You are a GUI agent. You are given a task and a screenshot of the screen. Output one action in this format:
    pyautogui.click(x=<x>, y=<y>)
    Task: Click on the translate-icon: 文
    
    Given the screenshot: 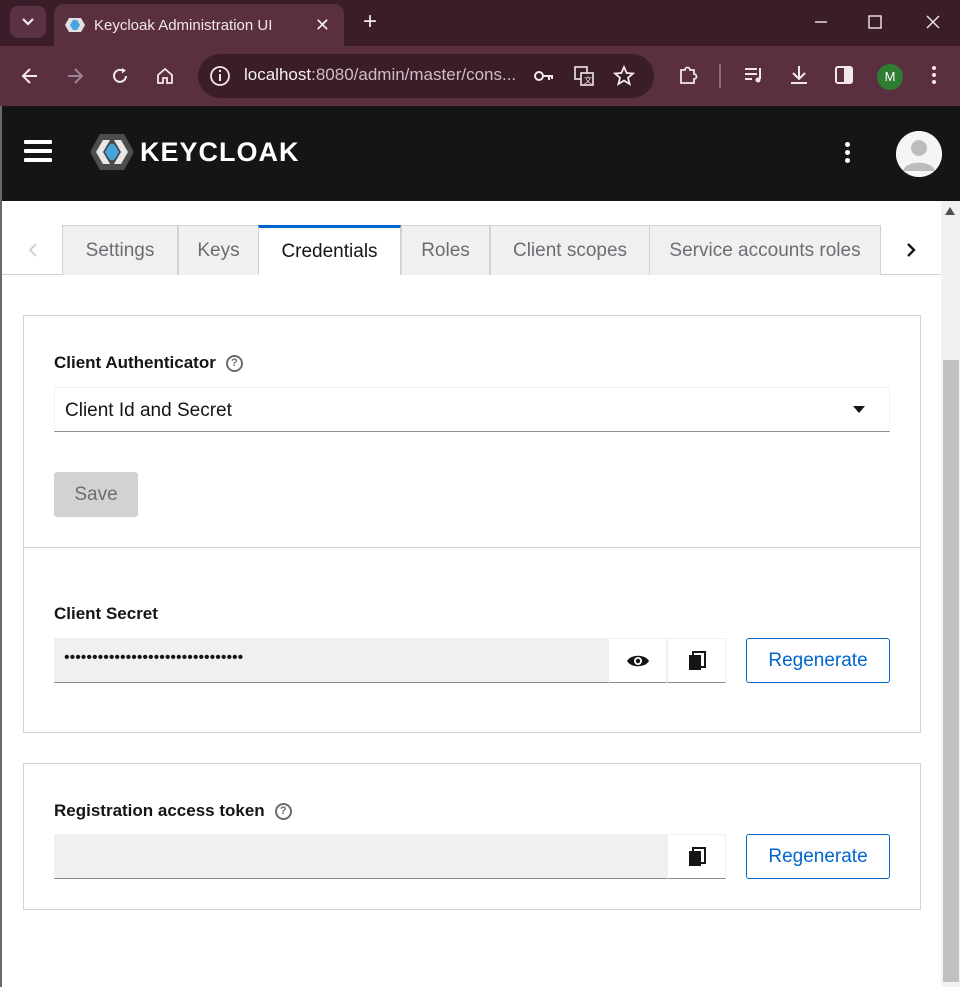 What is the action you would take?
    pyautogui.click(x=584, y=76)
    